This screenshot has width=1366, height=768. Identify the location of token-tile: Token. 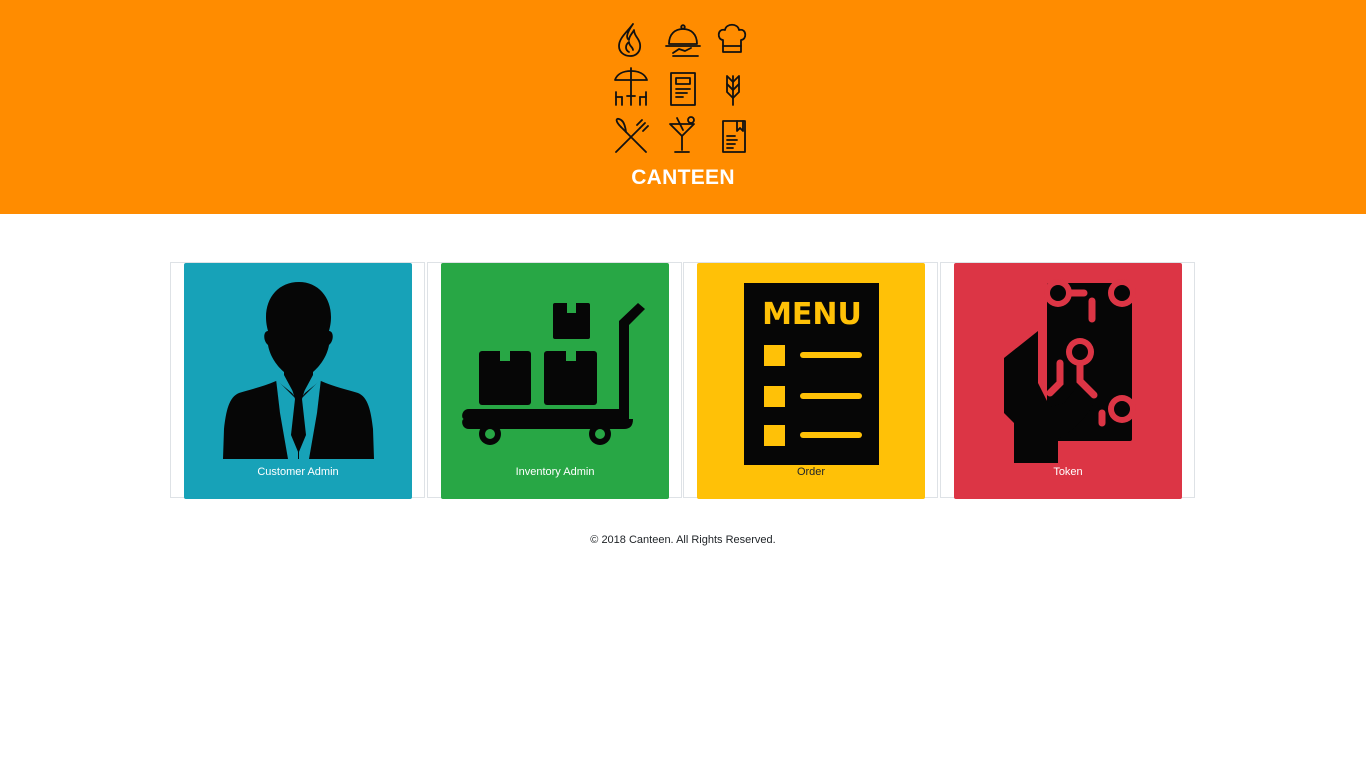
(1068, 381).